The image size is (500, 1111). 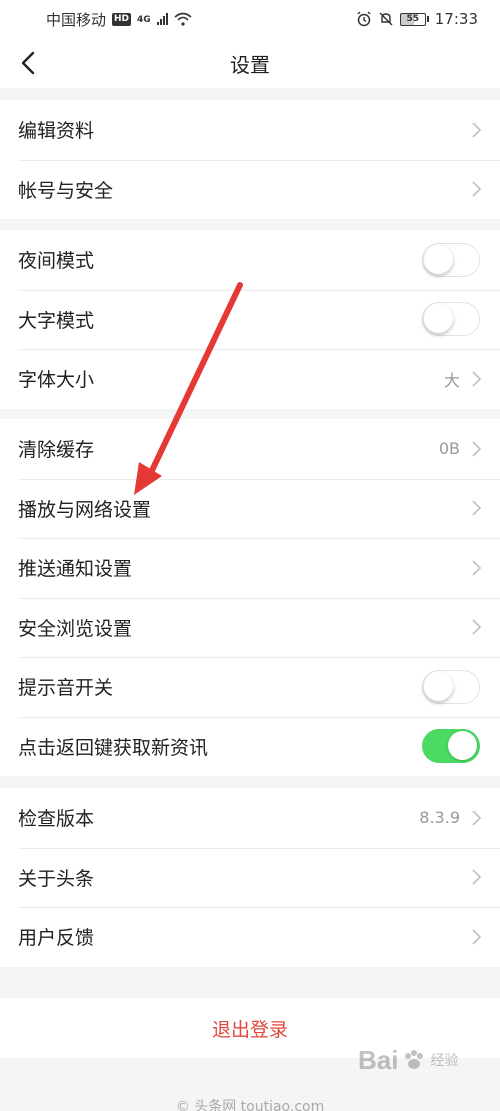 I want to click on cache-size-value: 0B, so click(x=449, y=449).